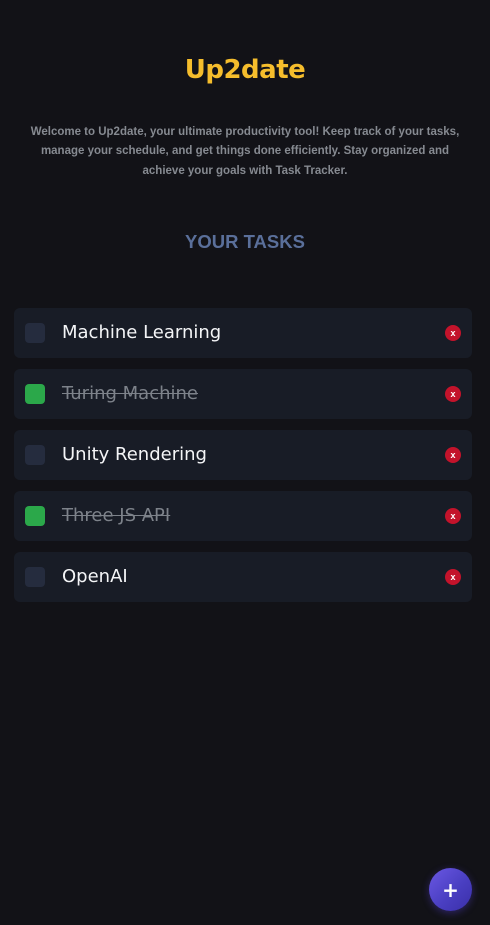 Image resolution: width=490 pixels, height=925 pixels. I want to click on task-item: Turing Machine x, so click(243, 394).